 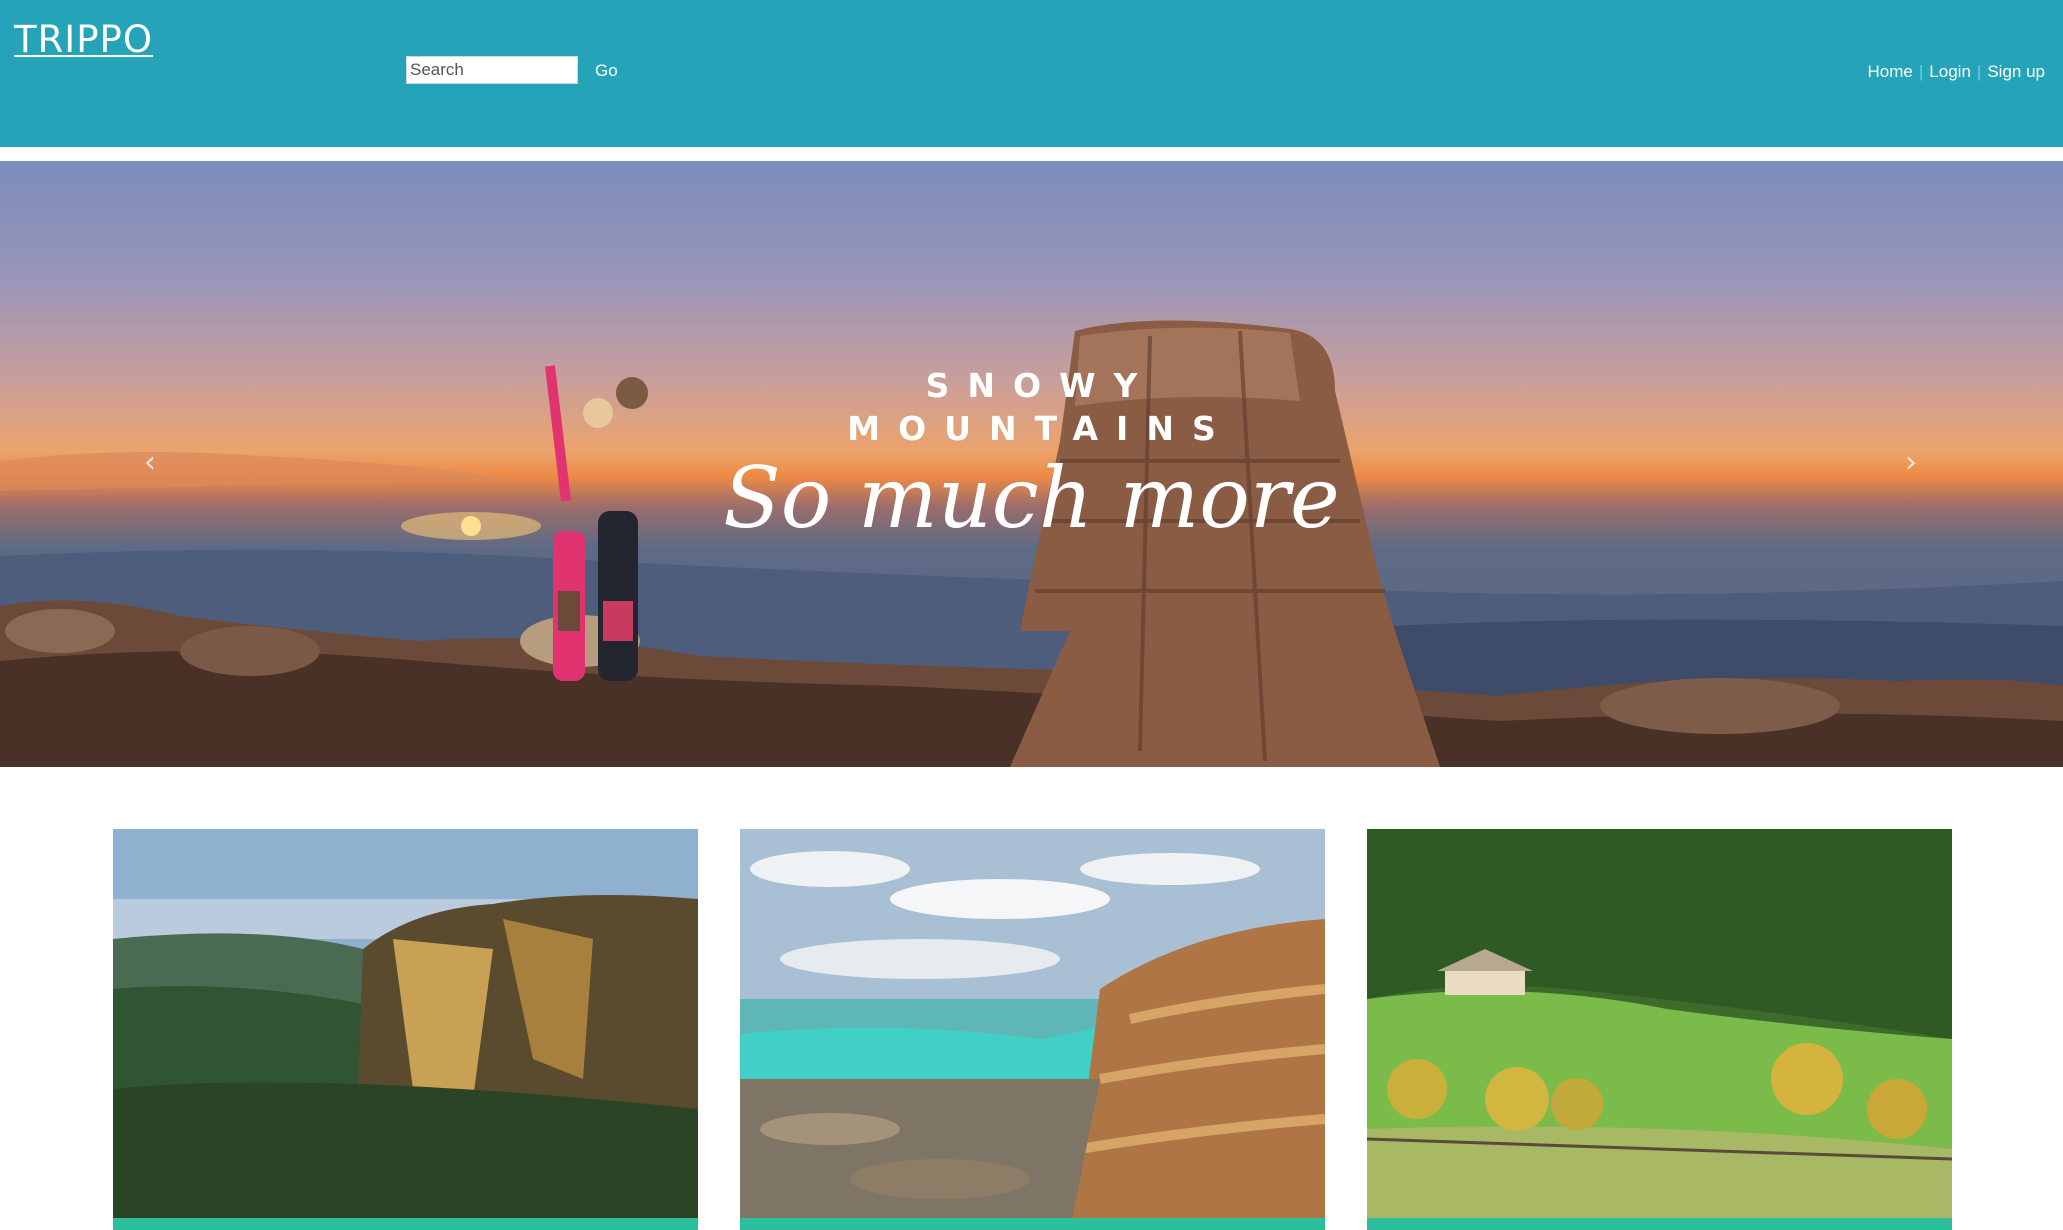 What do you see at coordinates (1031, 73) in the screenshot?
I see `top-navbar: TRIPPO Go Home | Login | Sign up` at bounding box center [1031, 73].